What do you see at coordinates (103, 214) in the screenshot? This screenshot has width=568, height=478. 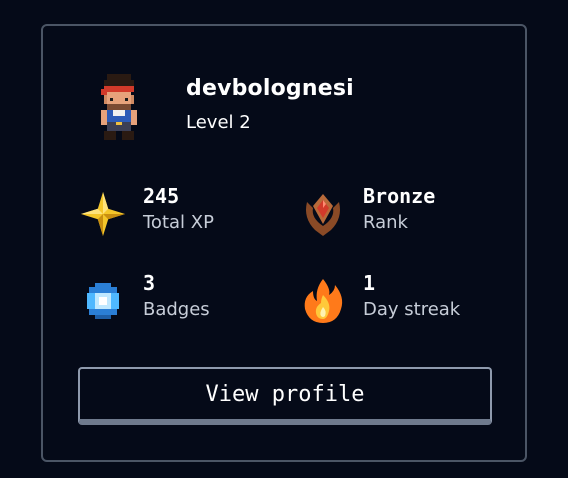 I see `sparkle-icon` at bounding box center [103, 214].